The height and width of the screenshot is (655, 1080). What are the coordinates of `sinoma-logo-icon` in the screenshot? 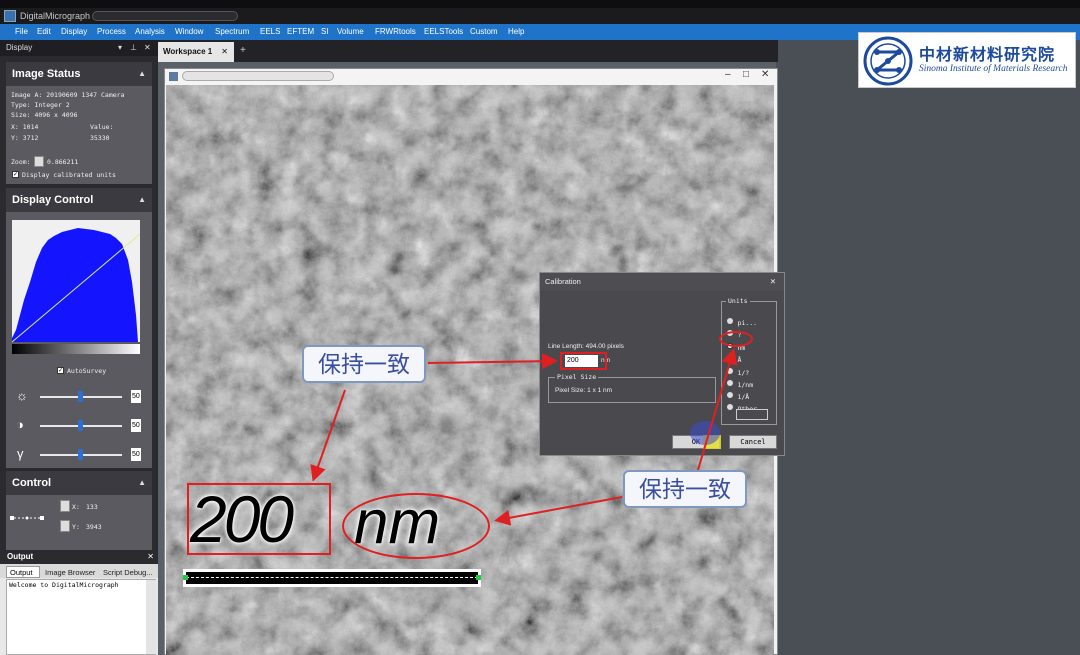 It's located at (888, 61).